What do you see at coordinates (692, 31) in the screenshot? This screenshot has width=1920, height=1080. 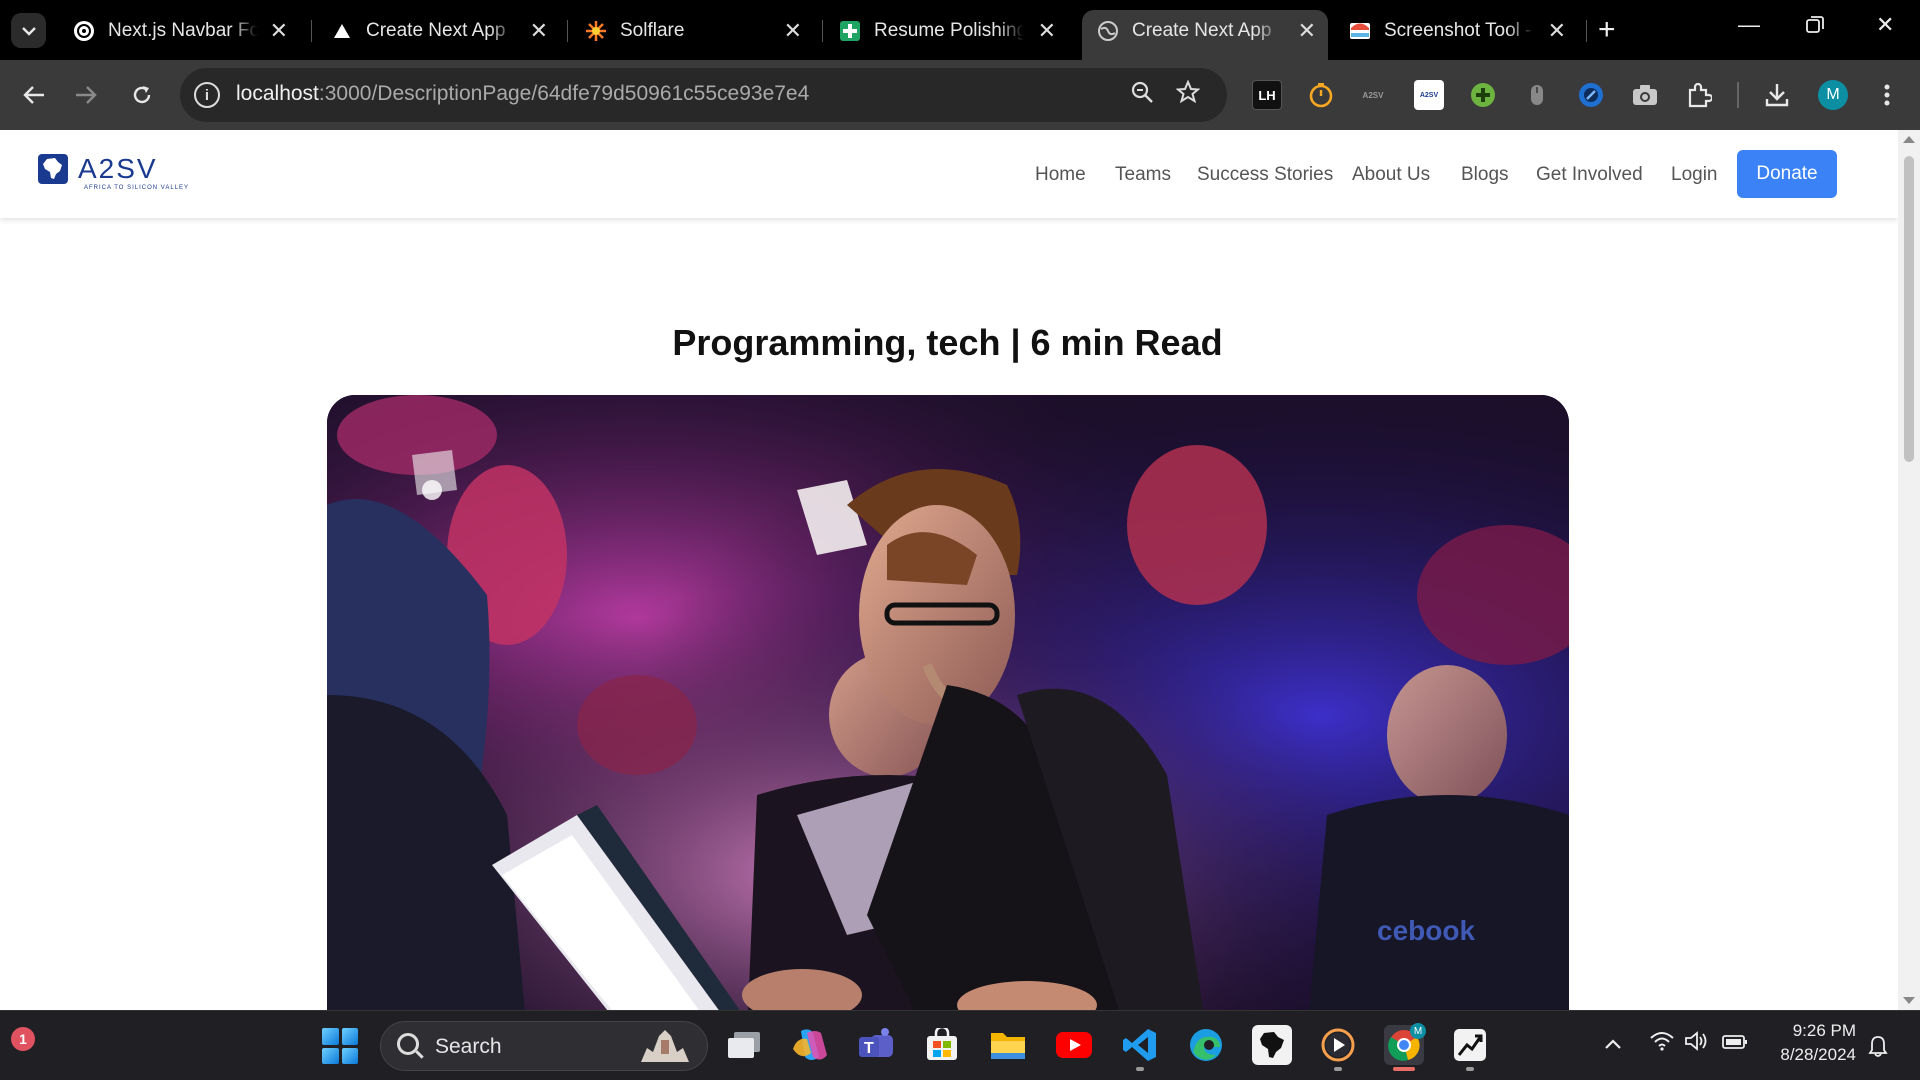 I see `browser-tab: Solflare ✕` at bounding box center [692, 31].